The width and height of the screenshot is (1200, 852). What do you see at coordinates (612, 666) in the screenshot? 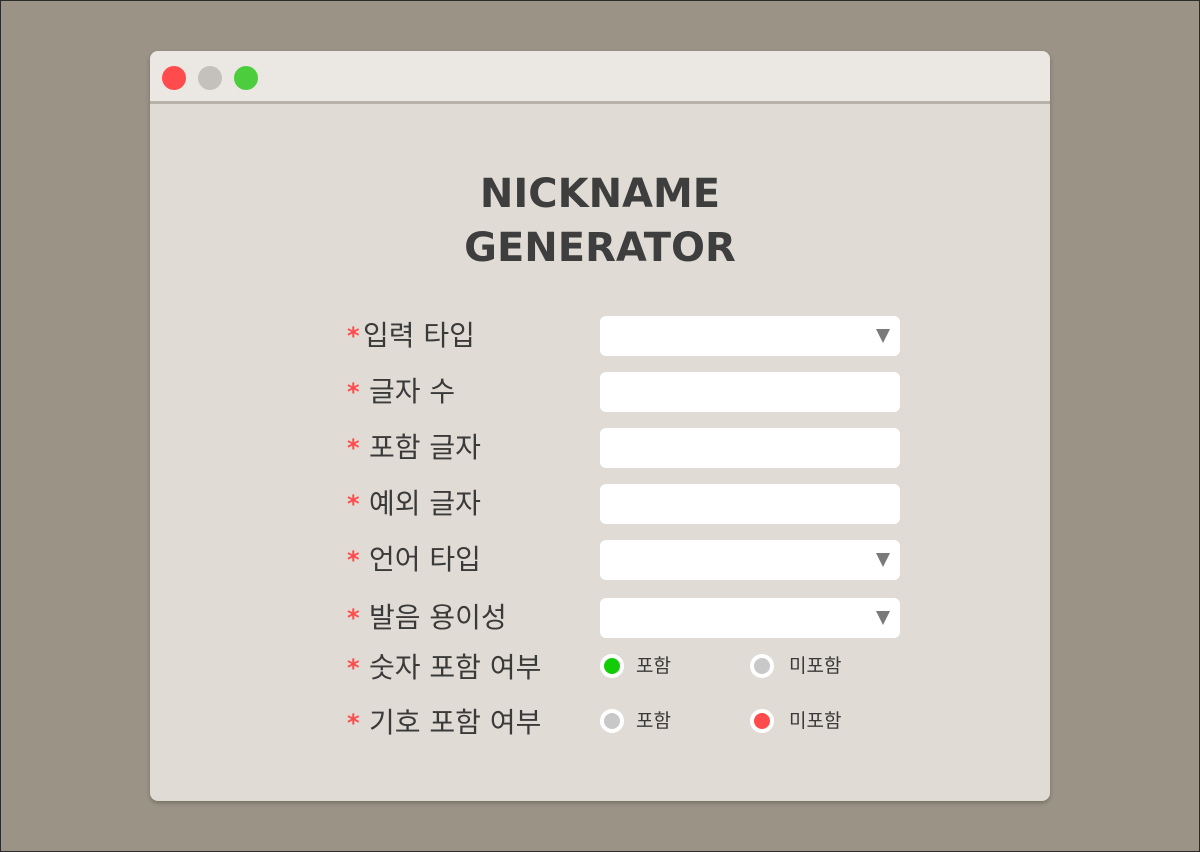
I see `include-numbers-yes-radio` at bounding box center [612, 666].